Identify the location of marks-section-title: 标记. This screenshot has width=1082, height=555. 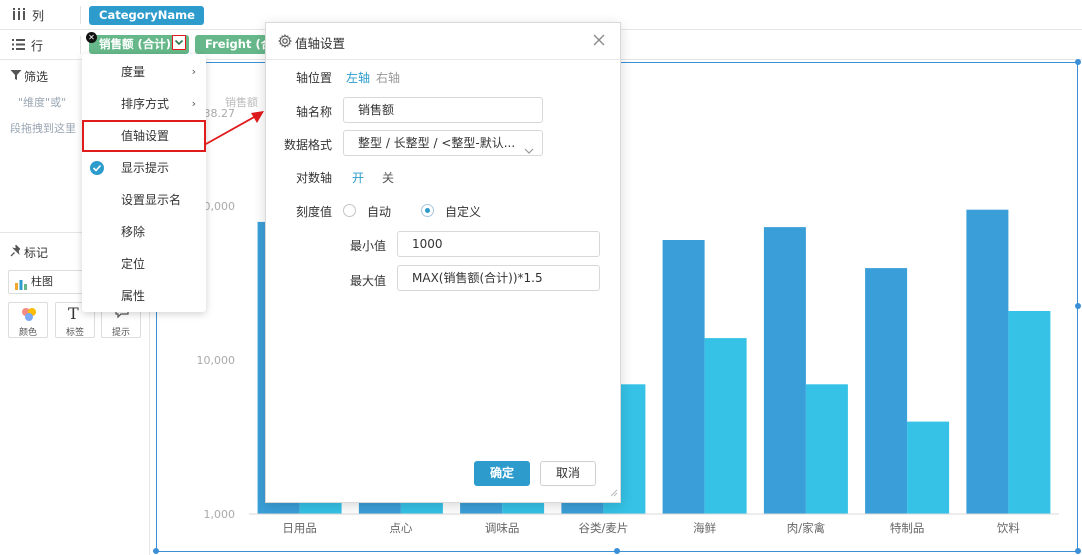
(29, 252).